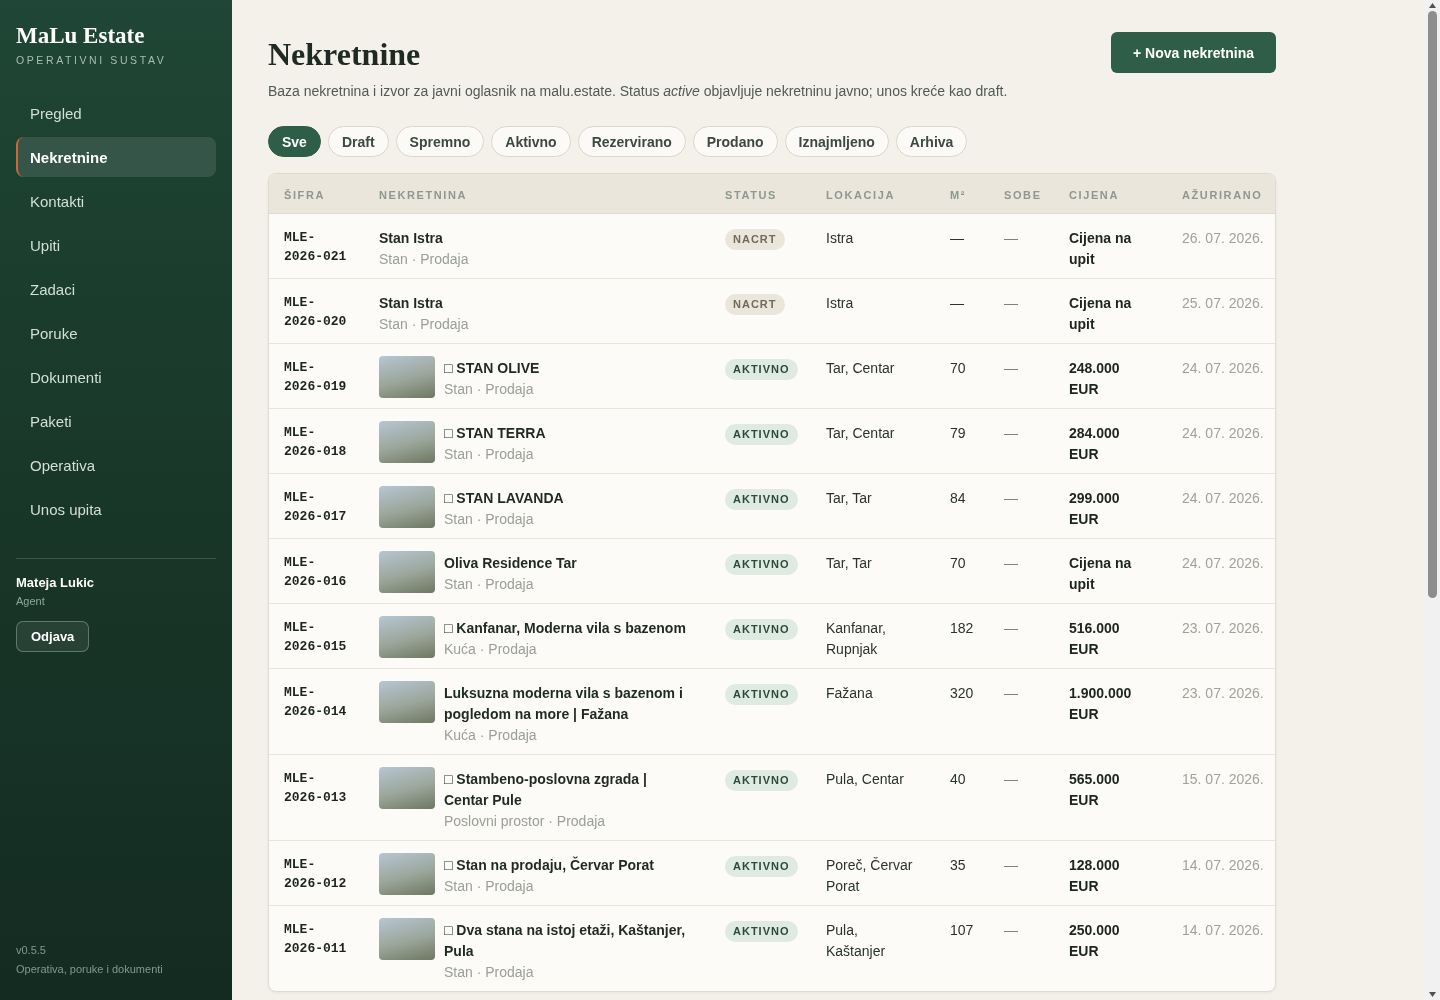 Image resolution: width=1440 pixels, height=1000 pixels. Describe the element at coordinates (1101, 704) in the screenshot. I see `price-text: 1.900.000 EUR` at that location.